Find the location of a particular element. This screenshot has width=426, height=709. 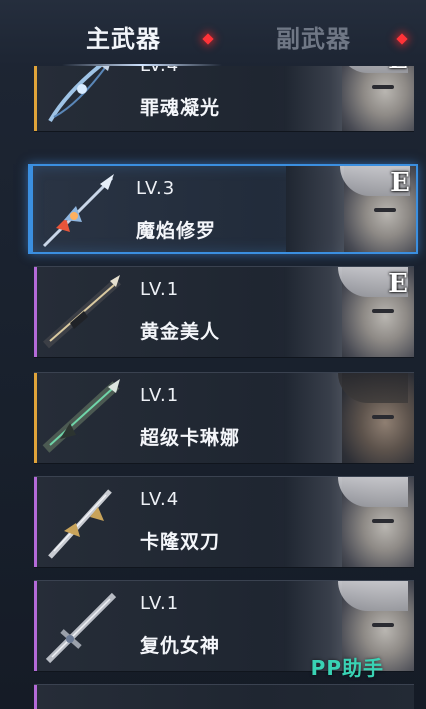

tab-main-weapon: 主武器 is located at coordinates (123, 36).